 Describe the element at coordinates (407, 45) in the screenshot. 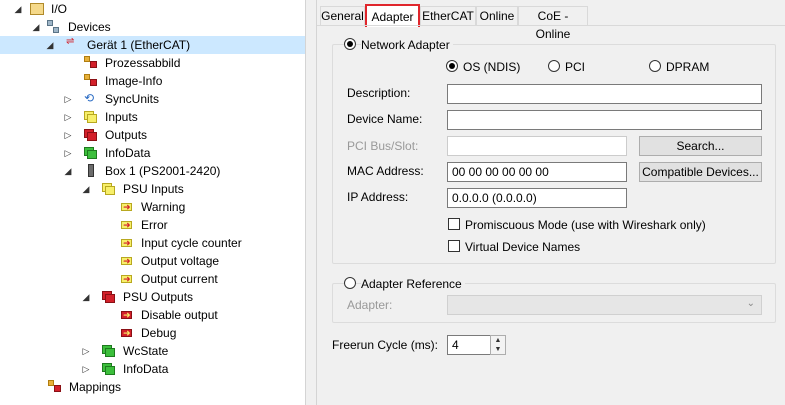

I see `network-adapter-label: Network Adapter` at that location.